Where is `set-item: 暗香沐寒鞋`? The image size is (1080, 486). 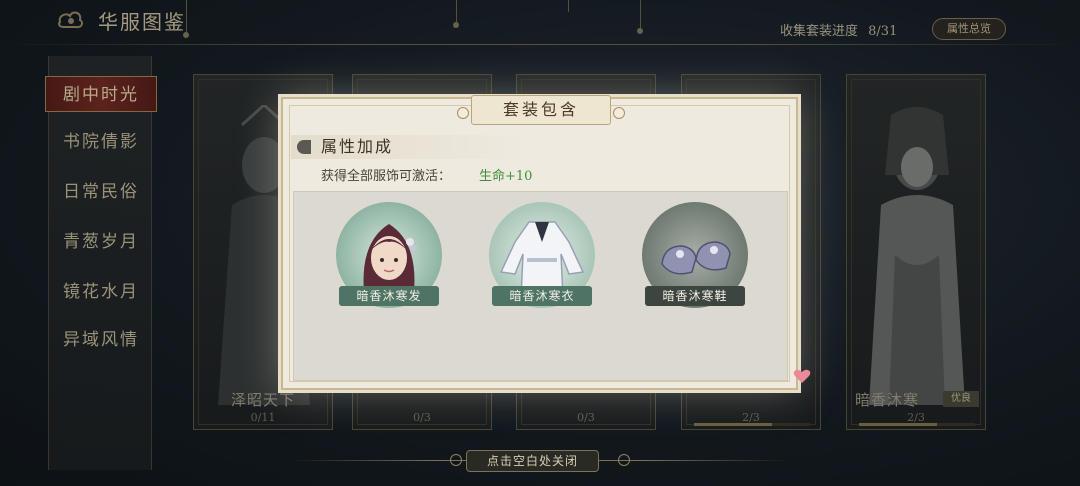 set-item: 暗香沐寒鞋 is located at coordinates (695, 255).